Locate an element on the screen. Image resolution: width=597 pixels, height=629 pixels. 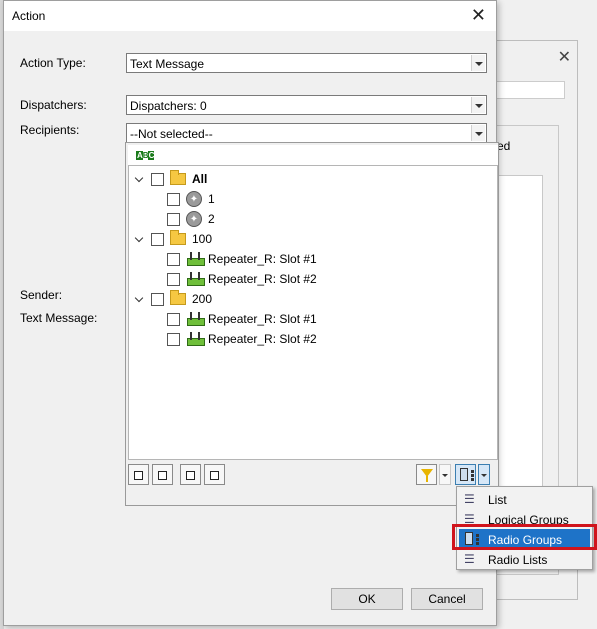
tree-node-label: All is located at coordinates (200, 179).